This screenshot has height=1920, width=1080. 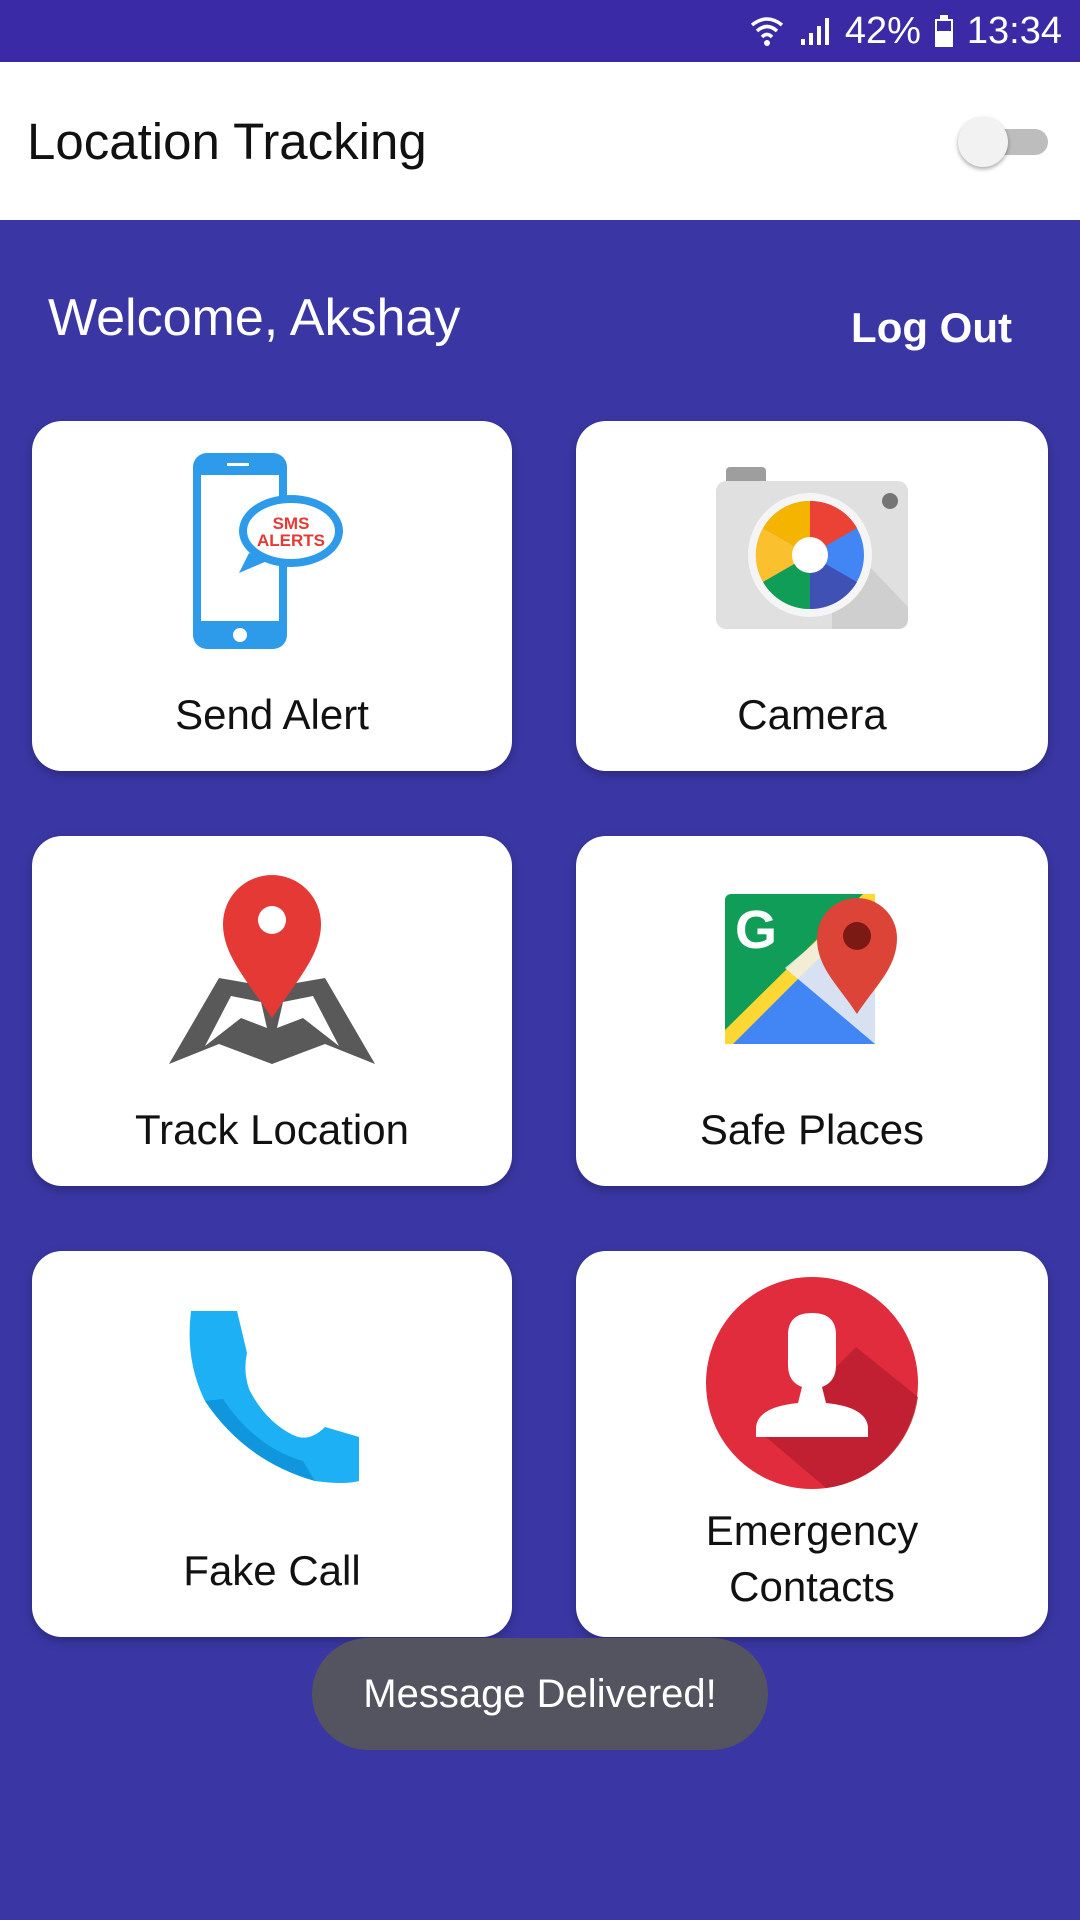 I want to click on google-maps-icon: G, so click(x=812, y=965).